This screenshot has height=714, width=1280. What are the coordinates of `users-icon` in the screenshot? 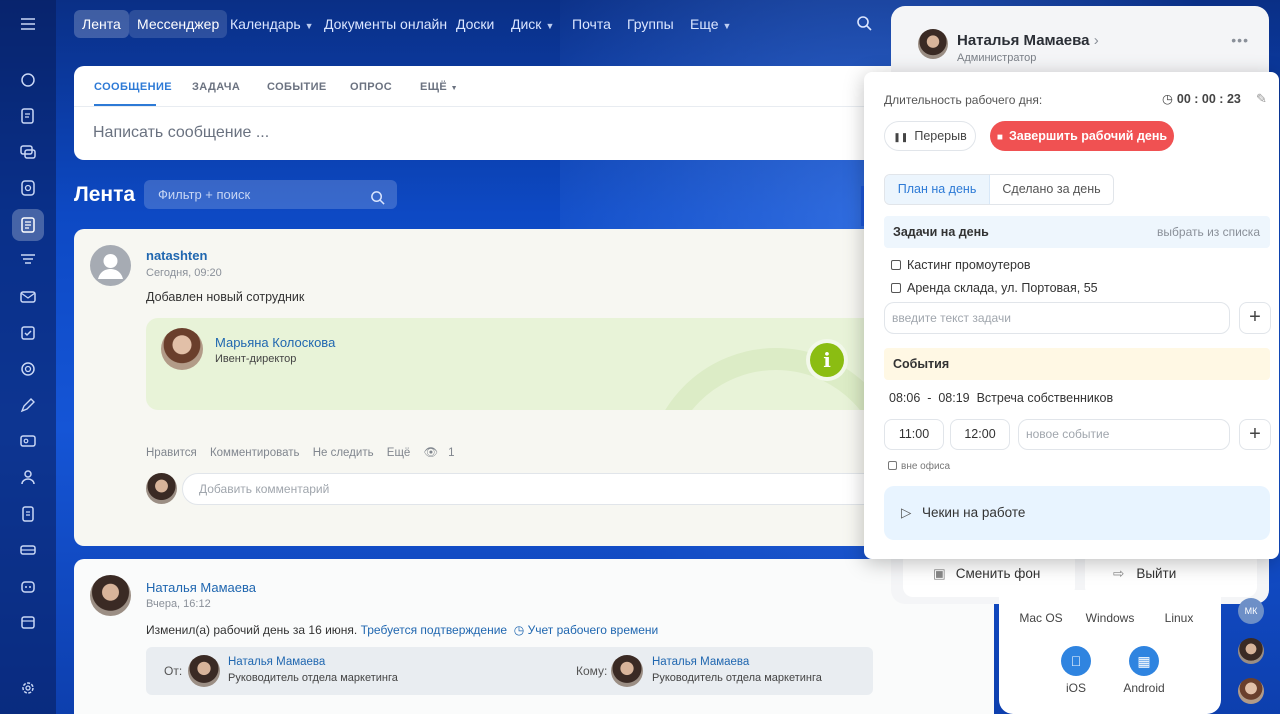 It's located at (28, 477).